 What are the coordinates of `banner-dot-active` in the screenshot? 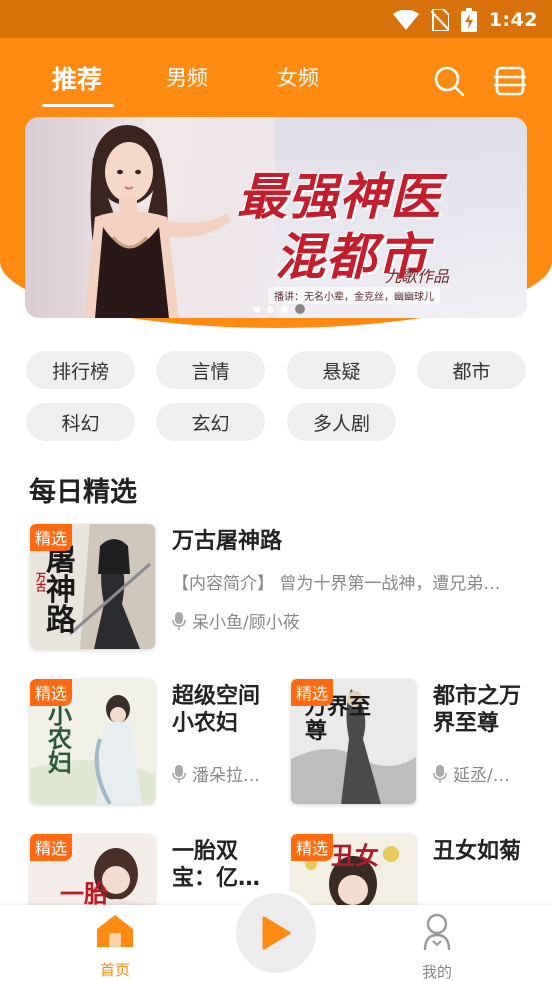 It's located at (300, 309).